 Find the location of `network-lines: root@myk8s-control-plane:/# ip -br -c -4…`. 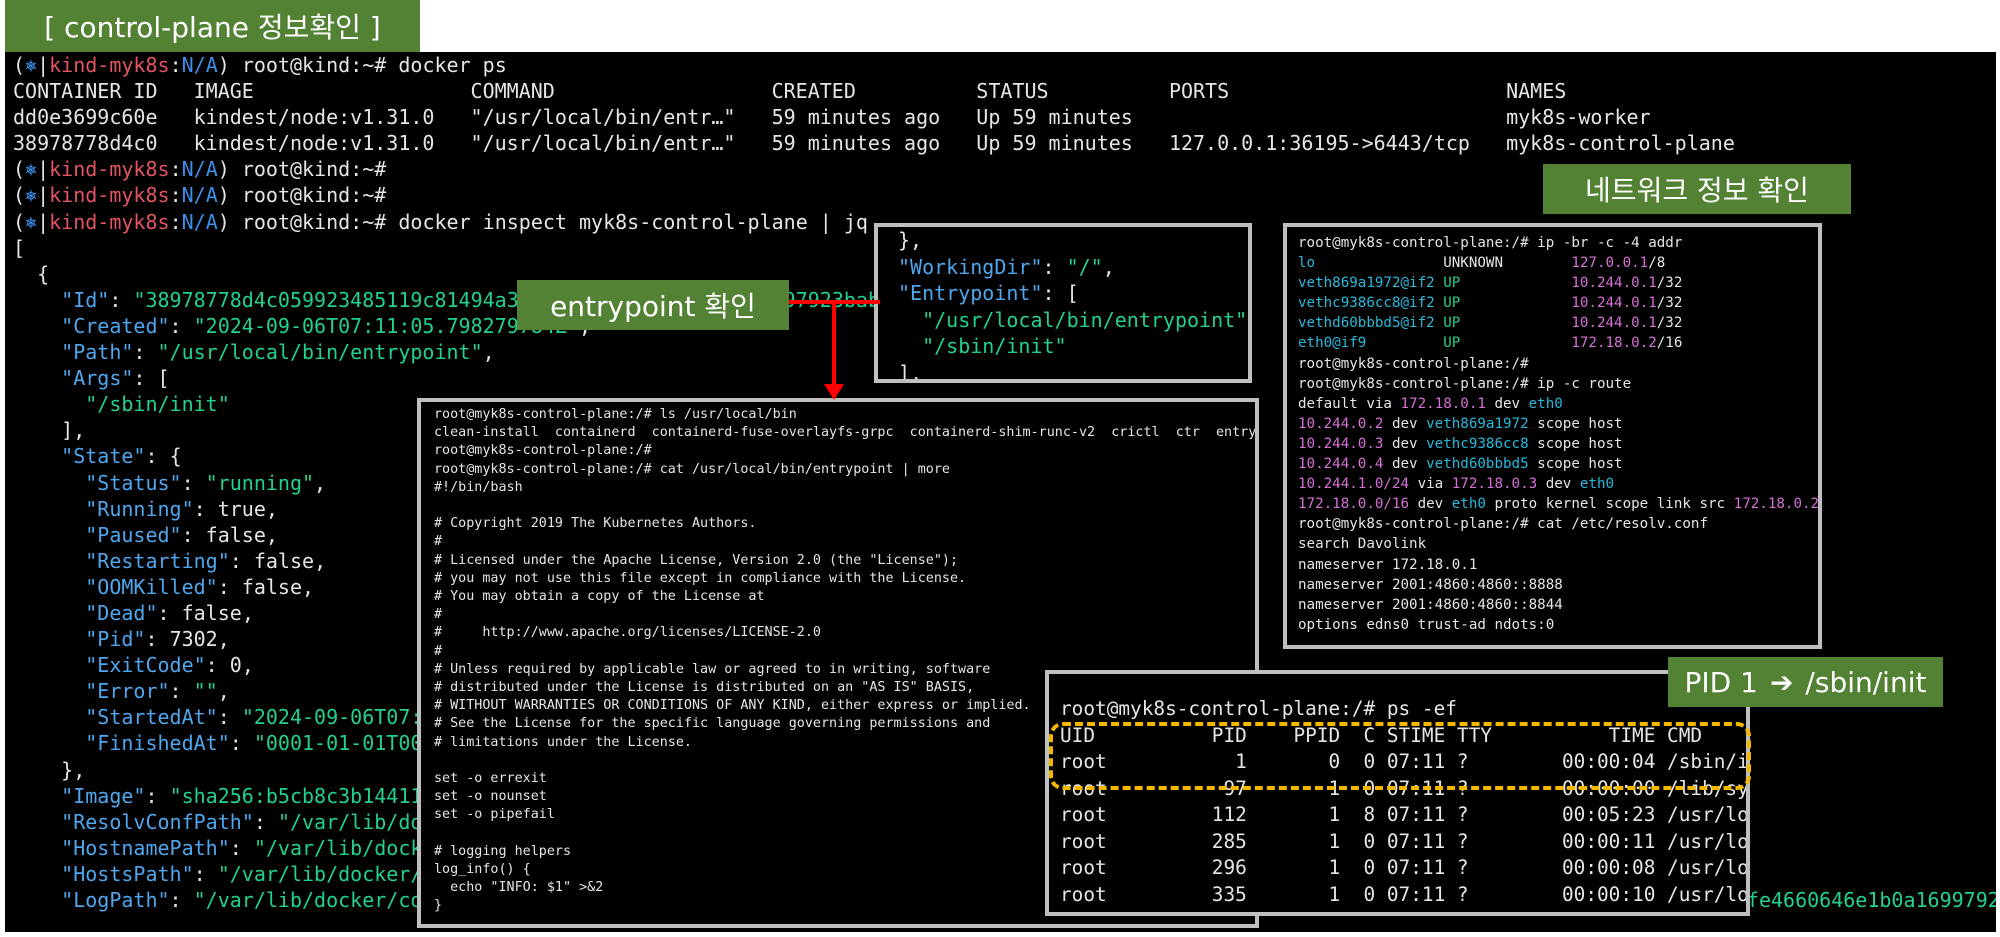

network-lines: root@myk8s-control-plane:/# ip -br -c -4… is located at coordinates (1552, 431).